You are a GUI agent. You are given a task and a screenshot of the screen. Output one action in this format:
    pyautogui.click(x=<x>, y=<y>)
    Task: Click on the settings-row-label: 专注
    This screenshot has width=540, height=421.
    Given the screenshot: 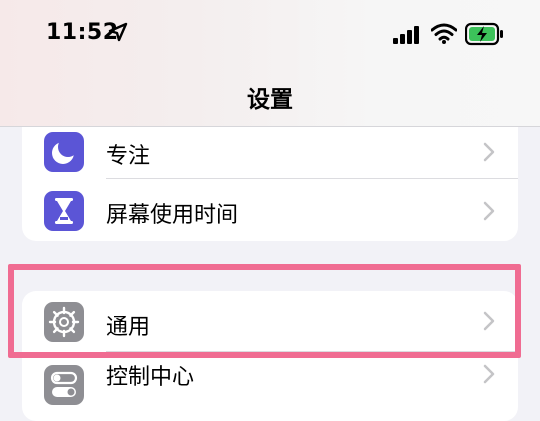 What is the action you would take?
    pyautogui.click(x=128, y=156)
    